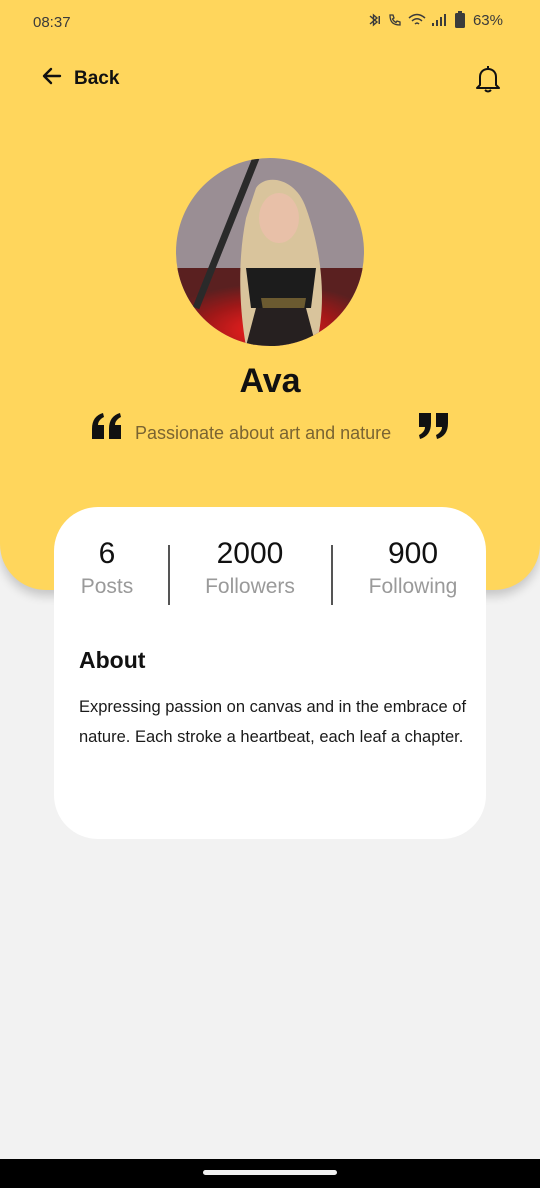 The image size is (540, 1188). What do you see at coordinates (107, 586) in the screenshot?
I see `stat-label: Posts` at bounding box center [107, 586].